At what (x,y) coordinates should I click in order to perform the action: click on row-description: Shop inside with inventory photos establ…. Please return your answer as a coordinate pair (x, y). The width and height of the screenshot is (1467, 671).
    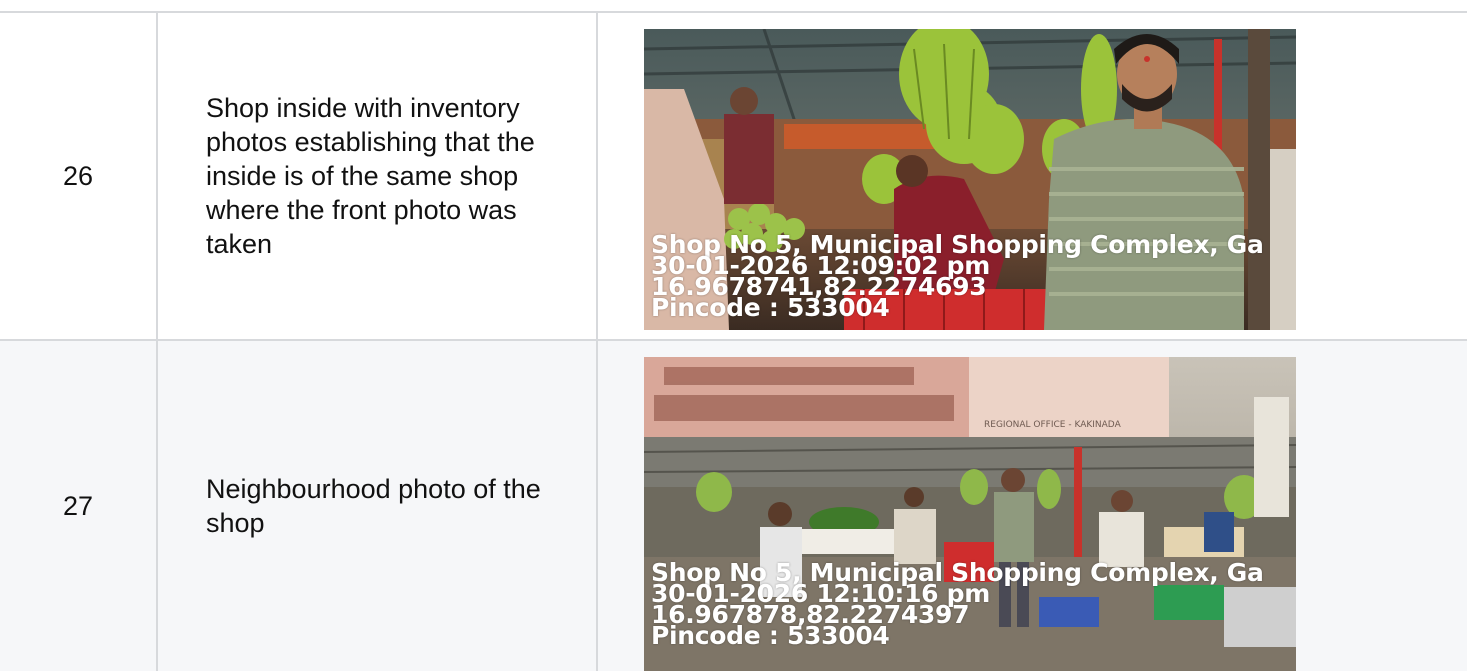
    Looking at the image, I should click on (378, 176).